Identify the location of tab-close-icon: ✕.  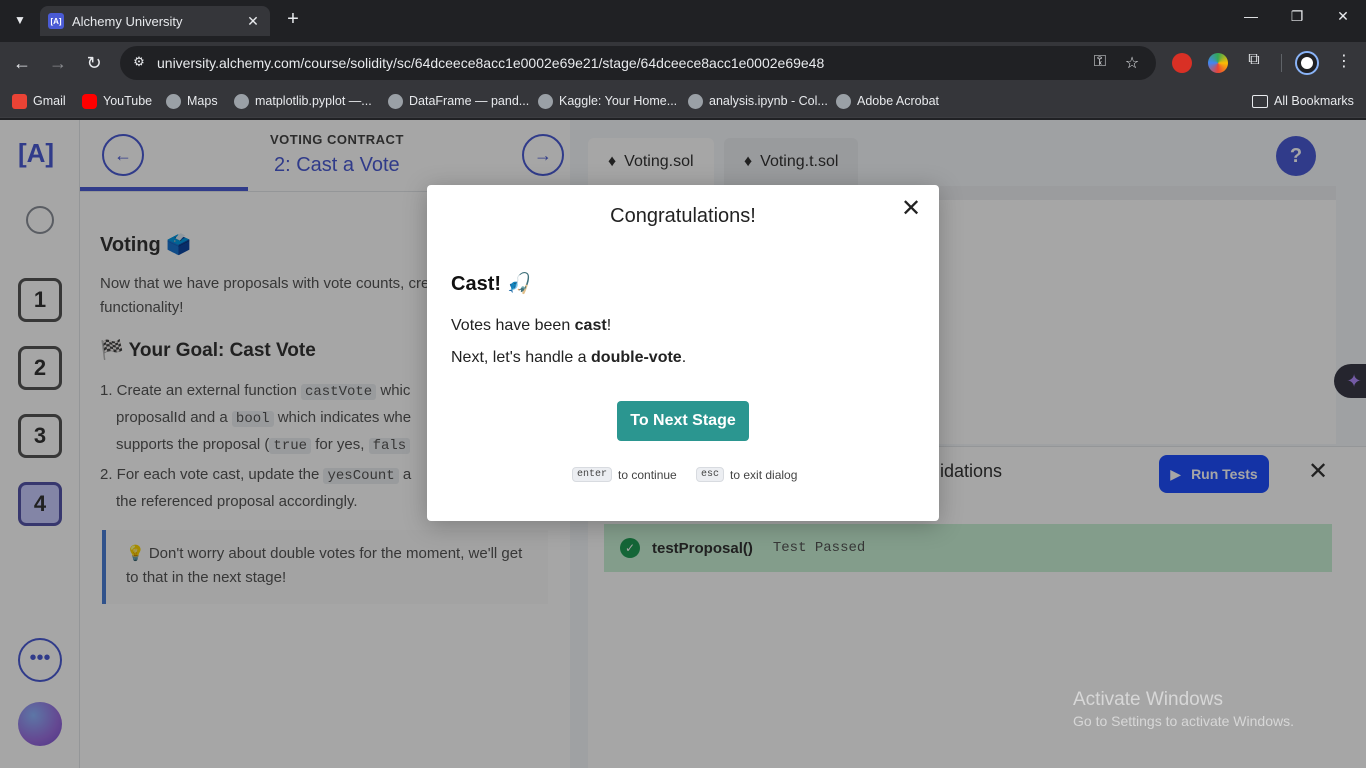
(253, 21).